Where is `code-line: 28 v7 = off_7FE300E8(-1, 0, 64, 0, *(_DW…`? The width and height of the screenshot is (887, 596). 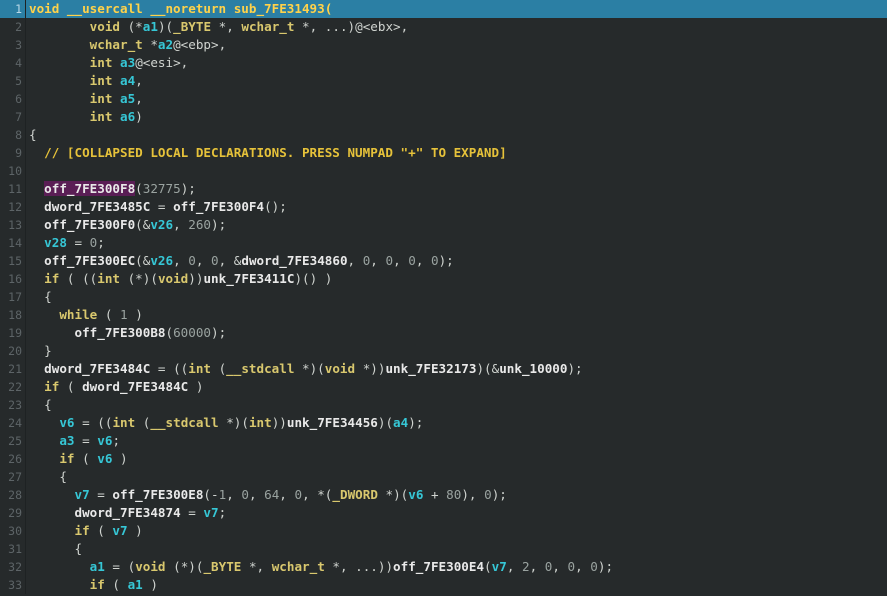 code-line: 28 v7 = off_7FE300E8(-1, 0, 64, 0, *(_DW… is located at coordinates (443, 495).